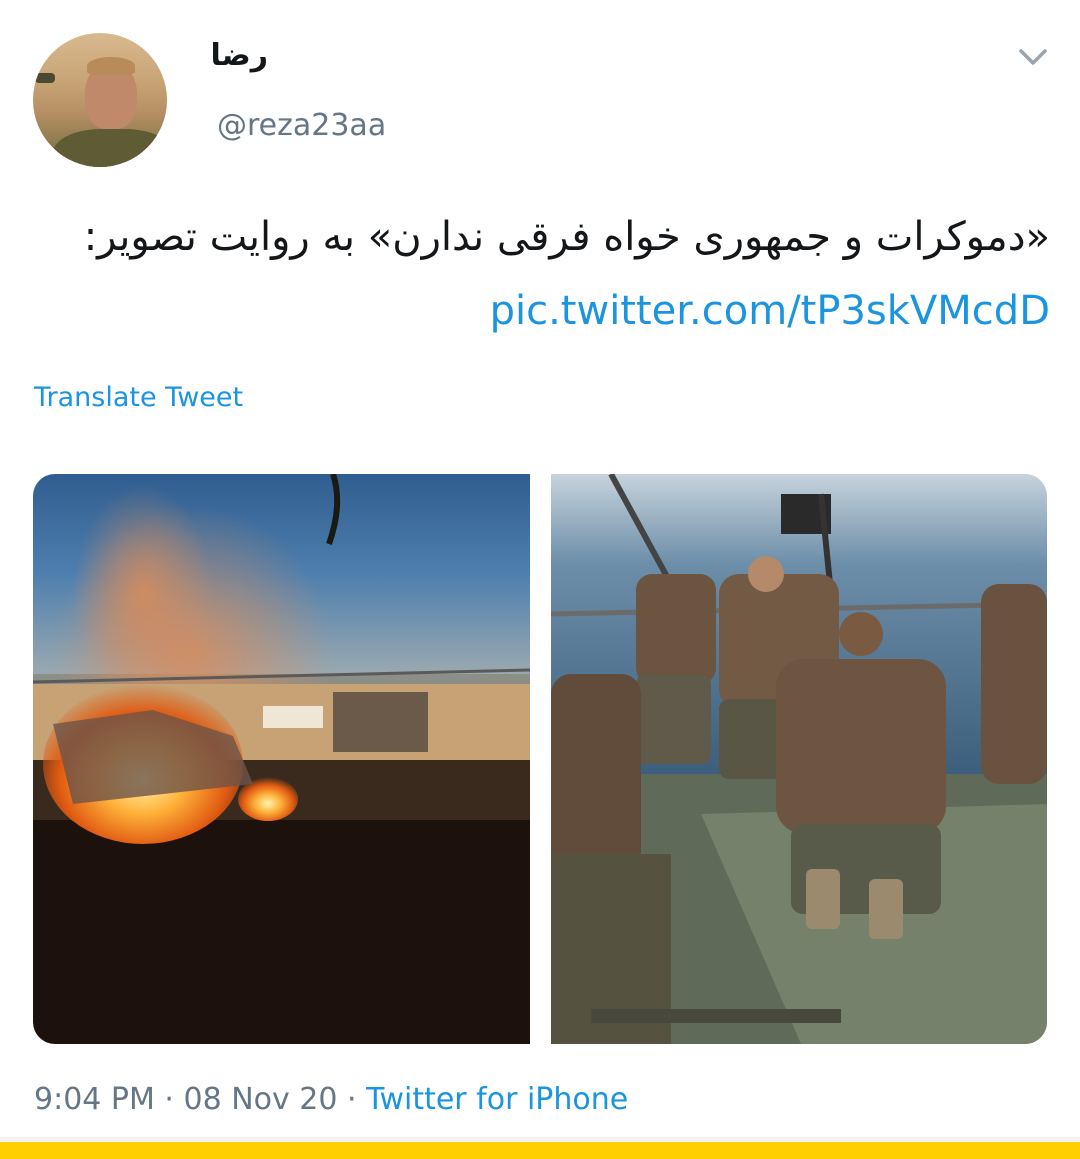  I want to click on avatar-shirt, so click(110, 148).